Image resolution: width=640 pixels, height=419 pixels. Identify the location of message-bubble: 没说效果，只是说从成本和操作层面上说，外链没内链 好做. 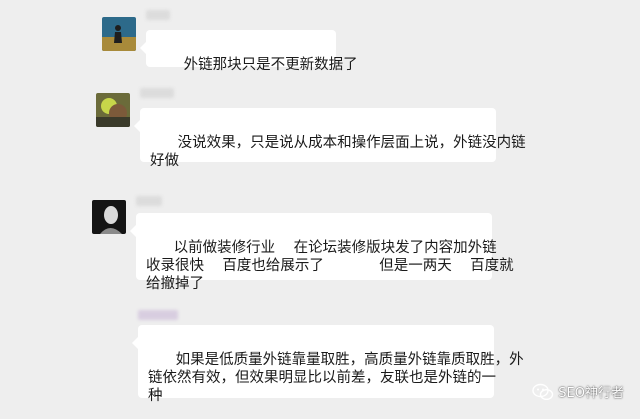
(330, 138).